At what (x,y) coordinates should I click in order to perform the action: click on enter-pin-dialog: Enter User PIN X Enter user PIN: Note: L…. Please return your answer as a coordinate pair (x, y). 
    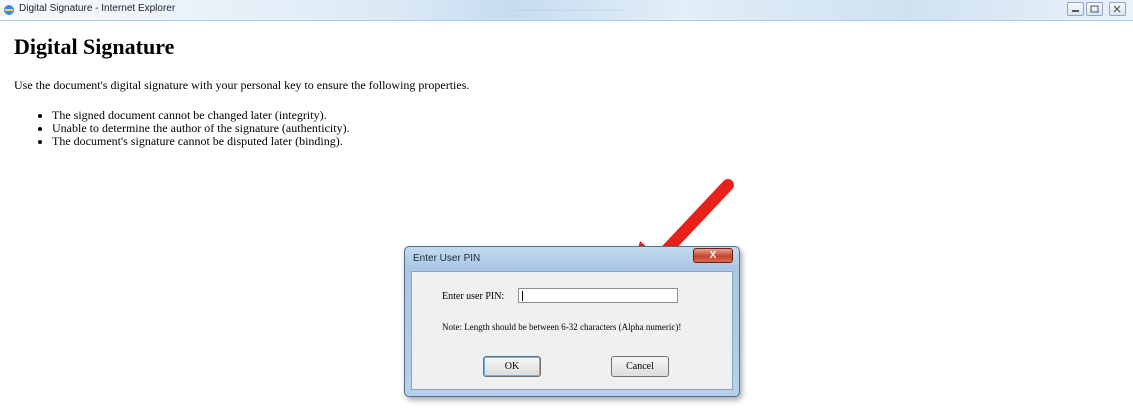
    Looking at the image, I should click on (572, 321).